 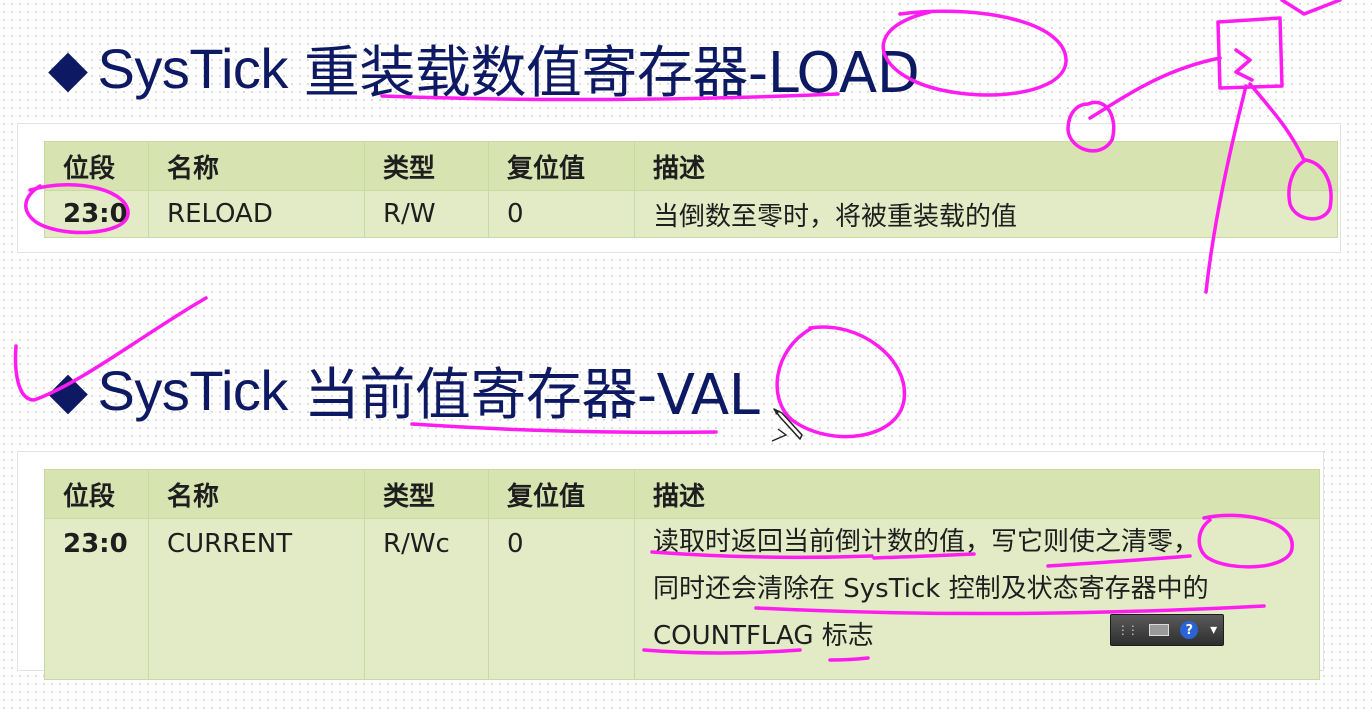 I want to click on section-heading-load: ◆ SysTick 重装载数值寄存器-LOAD, so click(x=484, y=68).